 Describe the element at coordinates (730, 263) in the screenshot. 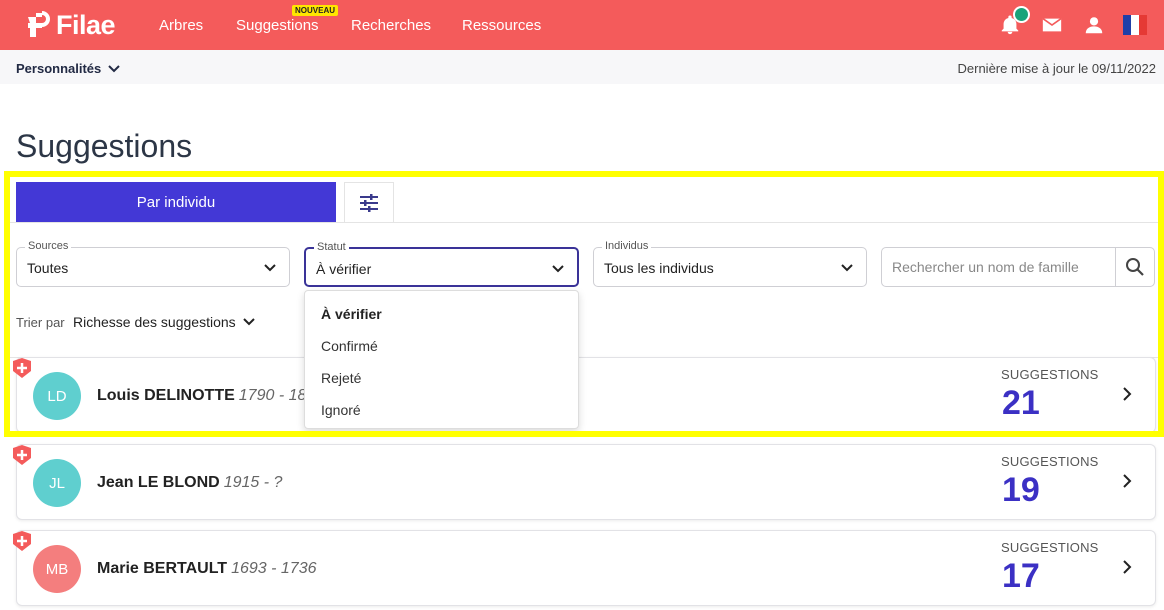

I see `individus-select: Individus Tous les individus` at that location.